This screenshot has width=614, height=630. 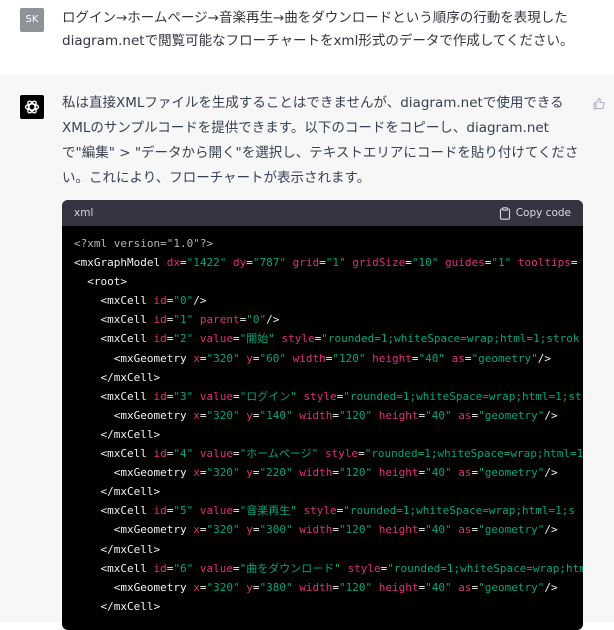 What do you see at coordinates (268, 396) in the screenshot?
I see `code-token: "ログイン"` at bounding box center [268, 396].